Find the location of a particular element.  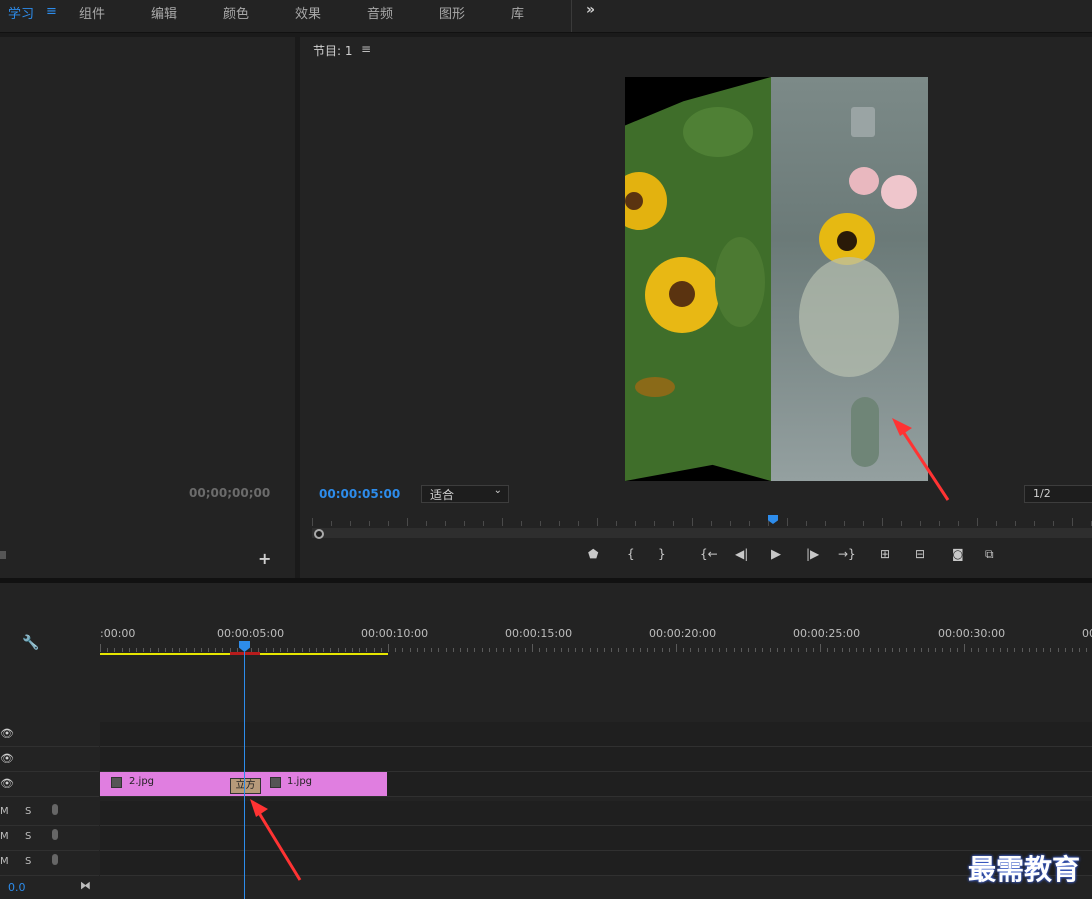

watermark-logo: 最需教育 is located at coordinates (1024, 869).